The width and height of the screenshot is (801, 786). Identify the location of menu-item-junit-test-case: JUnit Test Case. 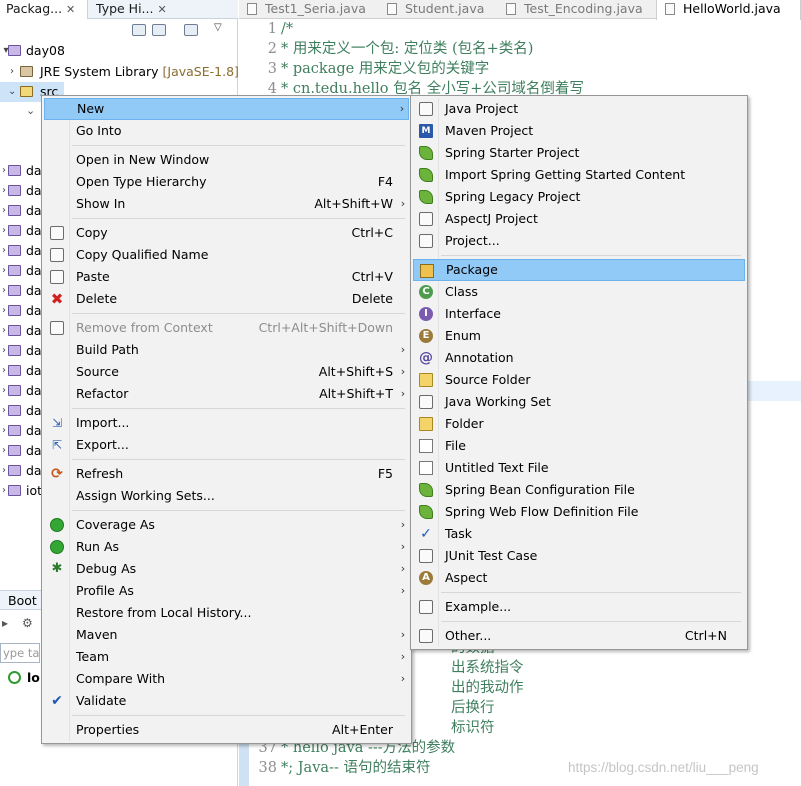
(579, 556).